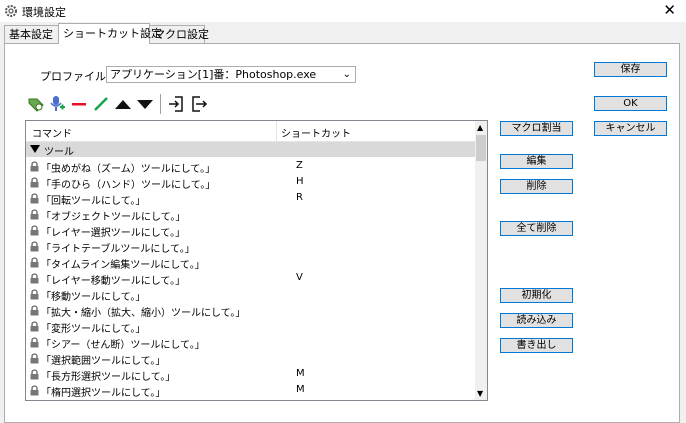 This screenshot has height=423, width=686. I want to click on cancel-button: キャンセル, so click(630, 128).